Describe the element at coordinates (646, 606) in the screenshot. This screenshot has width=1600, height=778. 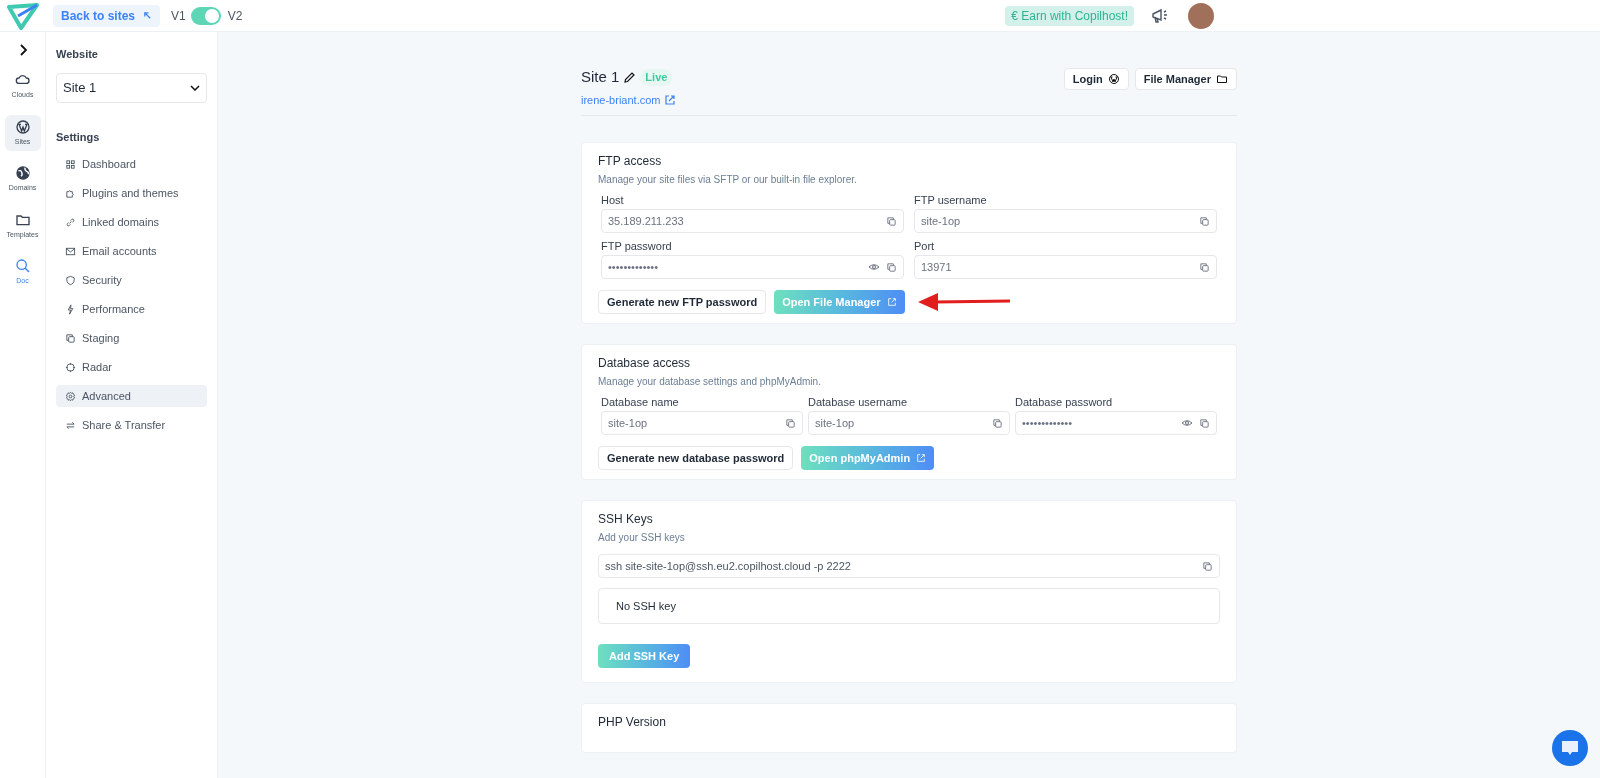
I see `empty-state-text: No SSH key` at that location.